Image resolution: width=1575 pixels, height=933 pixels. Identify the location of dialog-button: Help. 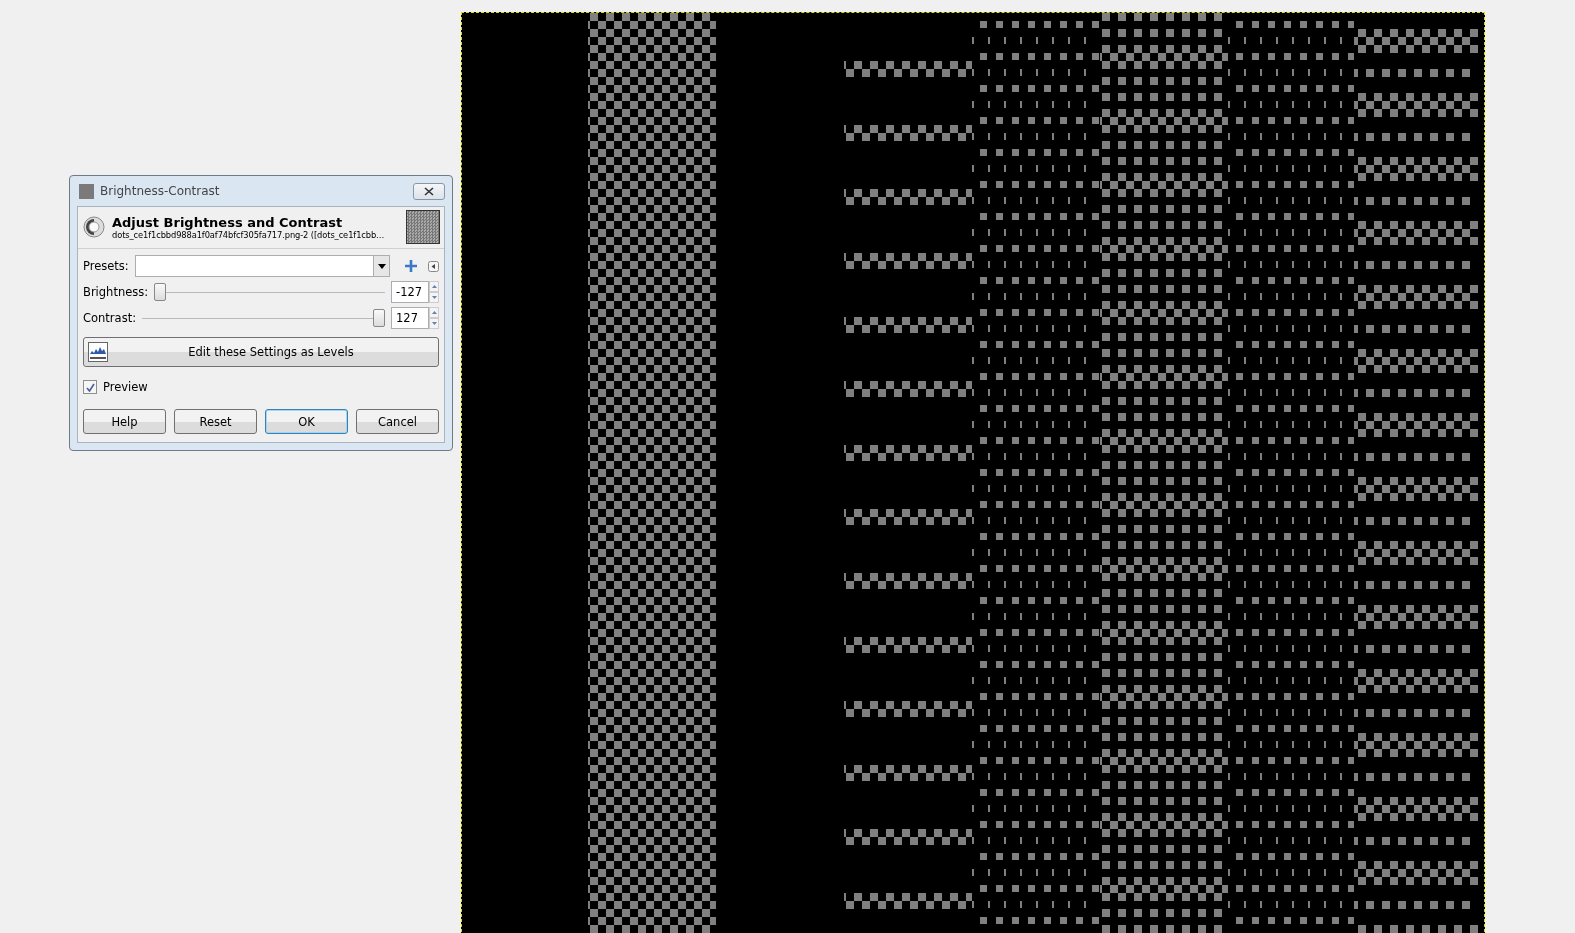
(124, 421).